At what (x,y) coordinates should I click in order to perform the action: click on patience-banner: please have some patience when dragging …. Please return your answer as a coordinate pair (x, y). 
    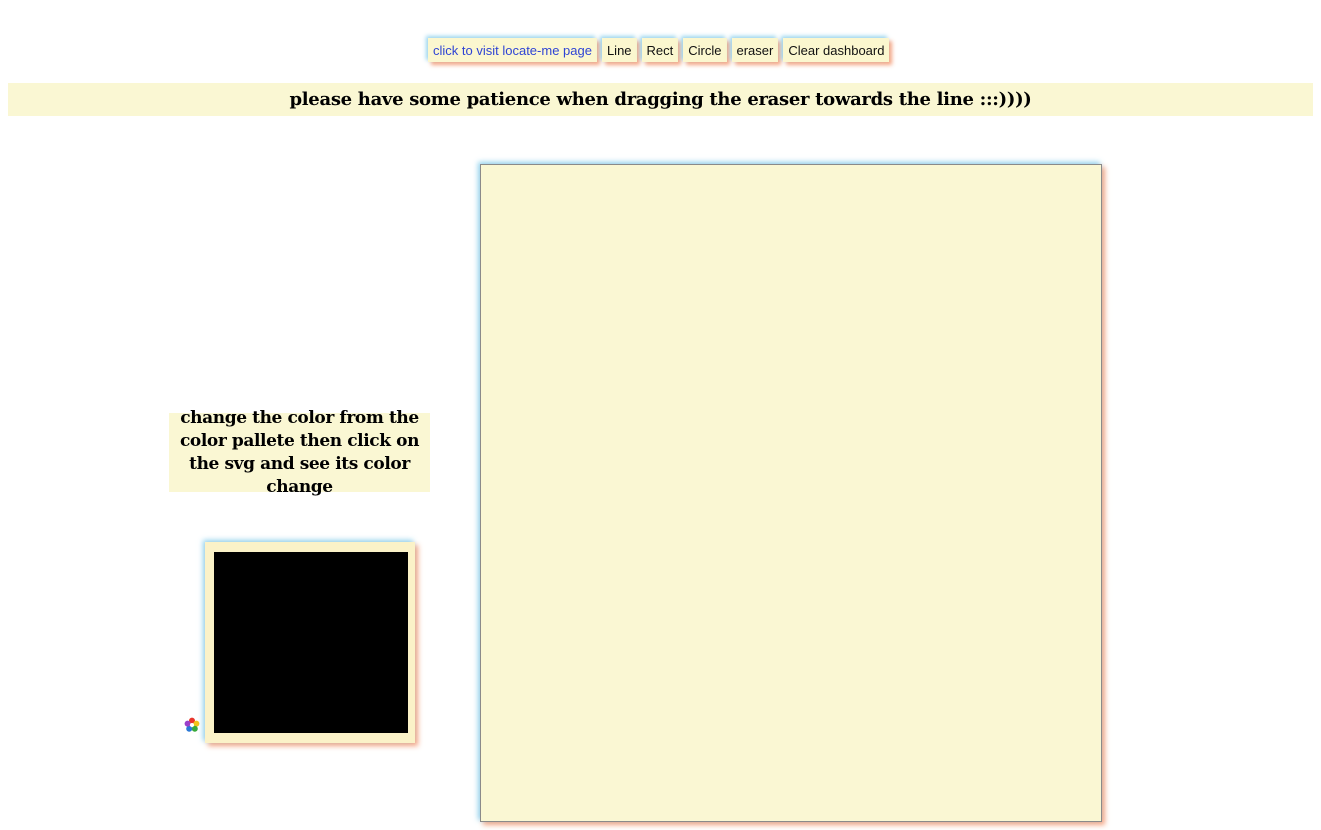
    Looking at the image, I should click on (660, 99).